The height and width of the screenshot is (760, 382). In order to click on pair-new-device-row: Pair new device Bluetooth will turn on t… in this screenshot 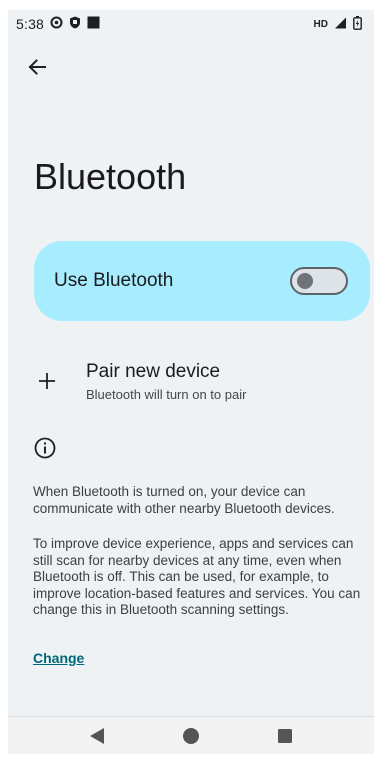, I will do `click(191, 381)`.